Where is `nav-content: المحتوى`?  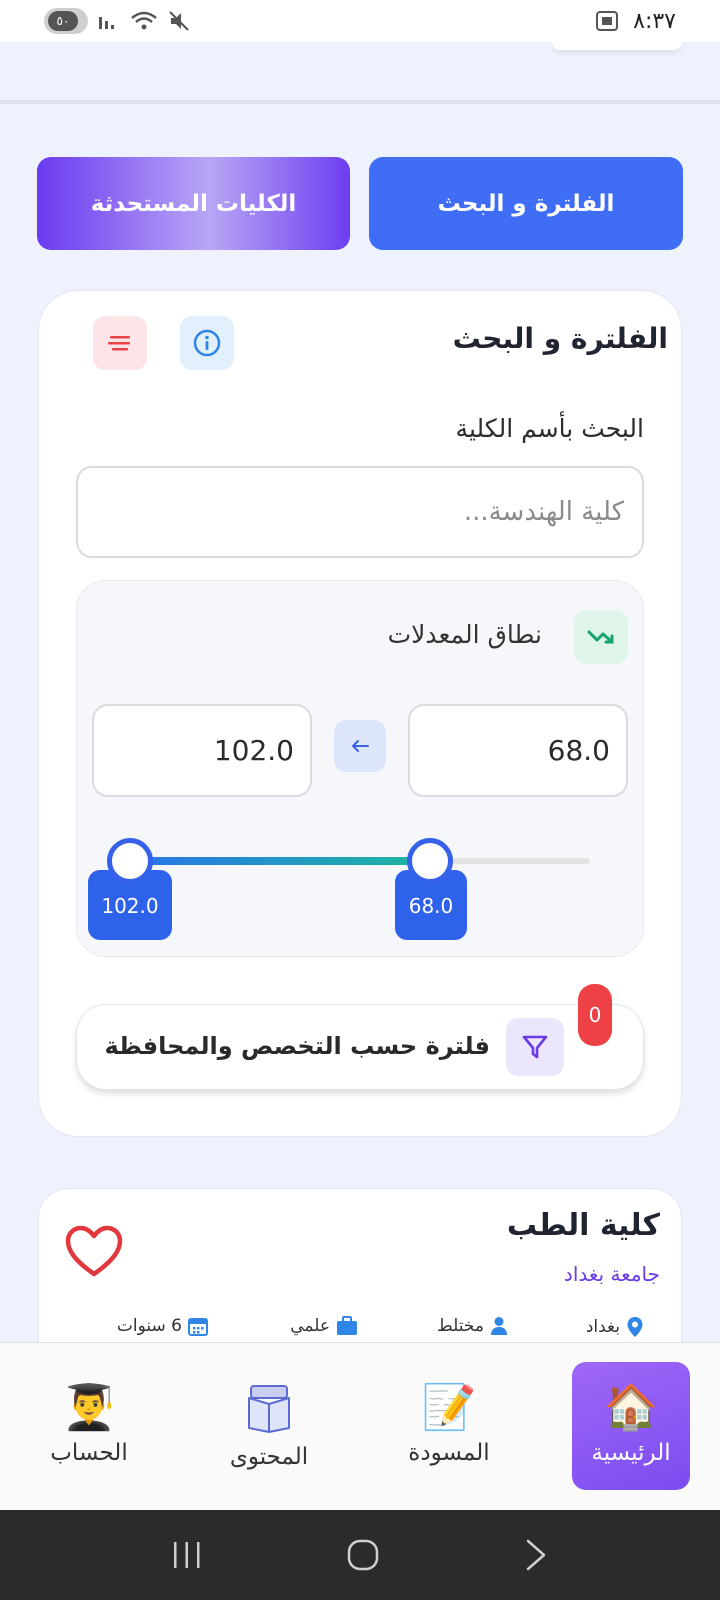
nav-content: المحتوى is located at coordinates (269, 1426).